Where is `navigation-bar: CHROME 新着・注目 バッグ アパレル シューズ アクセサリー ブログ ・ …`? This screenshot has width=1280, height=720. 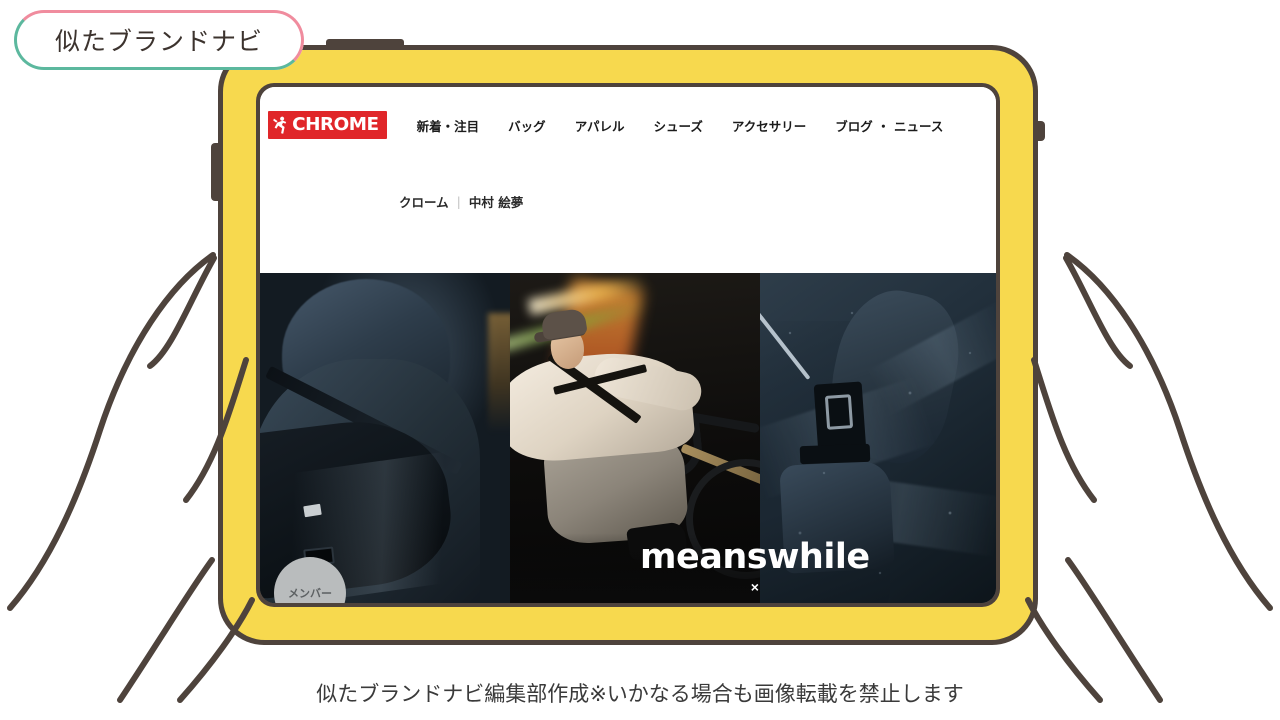 navigation-bar: CHROME 新着・注目 バッグ アパレル シューズ アクセサリー ブログ ・ … is located at coordinates (628, 118).